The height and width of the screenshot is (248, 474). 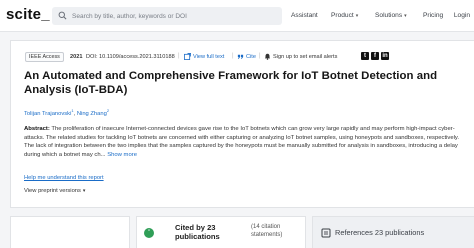 I want to click on nav-solutions: Solutions ▾, so click(x=391, y=15).